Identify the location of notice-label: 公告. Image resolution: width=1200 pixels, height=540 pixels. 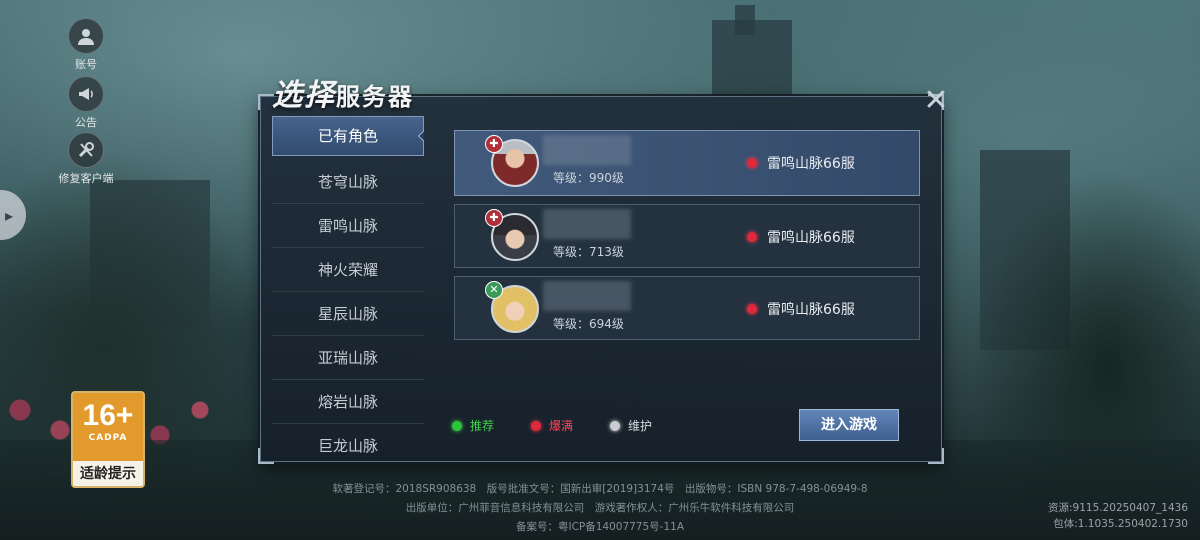
(86, 122).